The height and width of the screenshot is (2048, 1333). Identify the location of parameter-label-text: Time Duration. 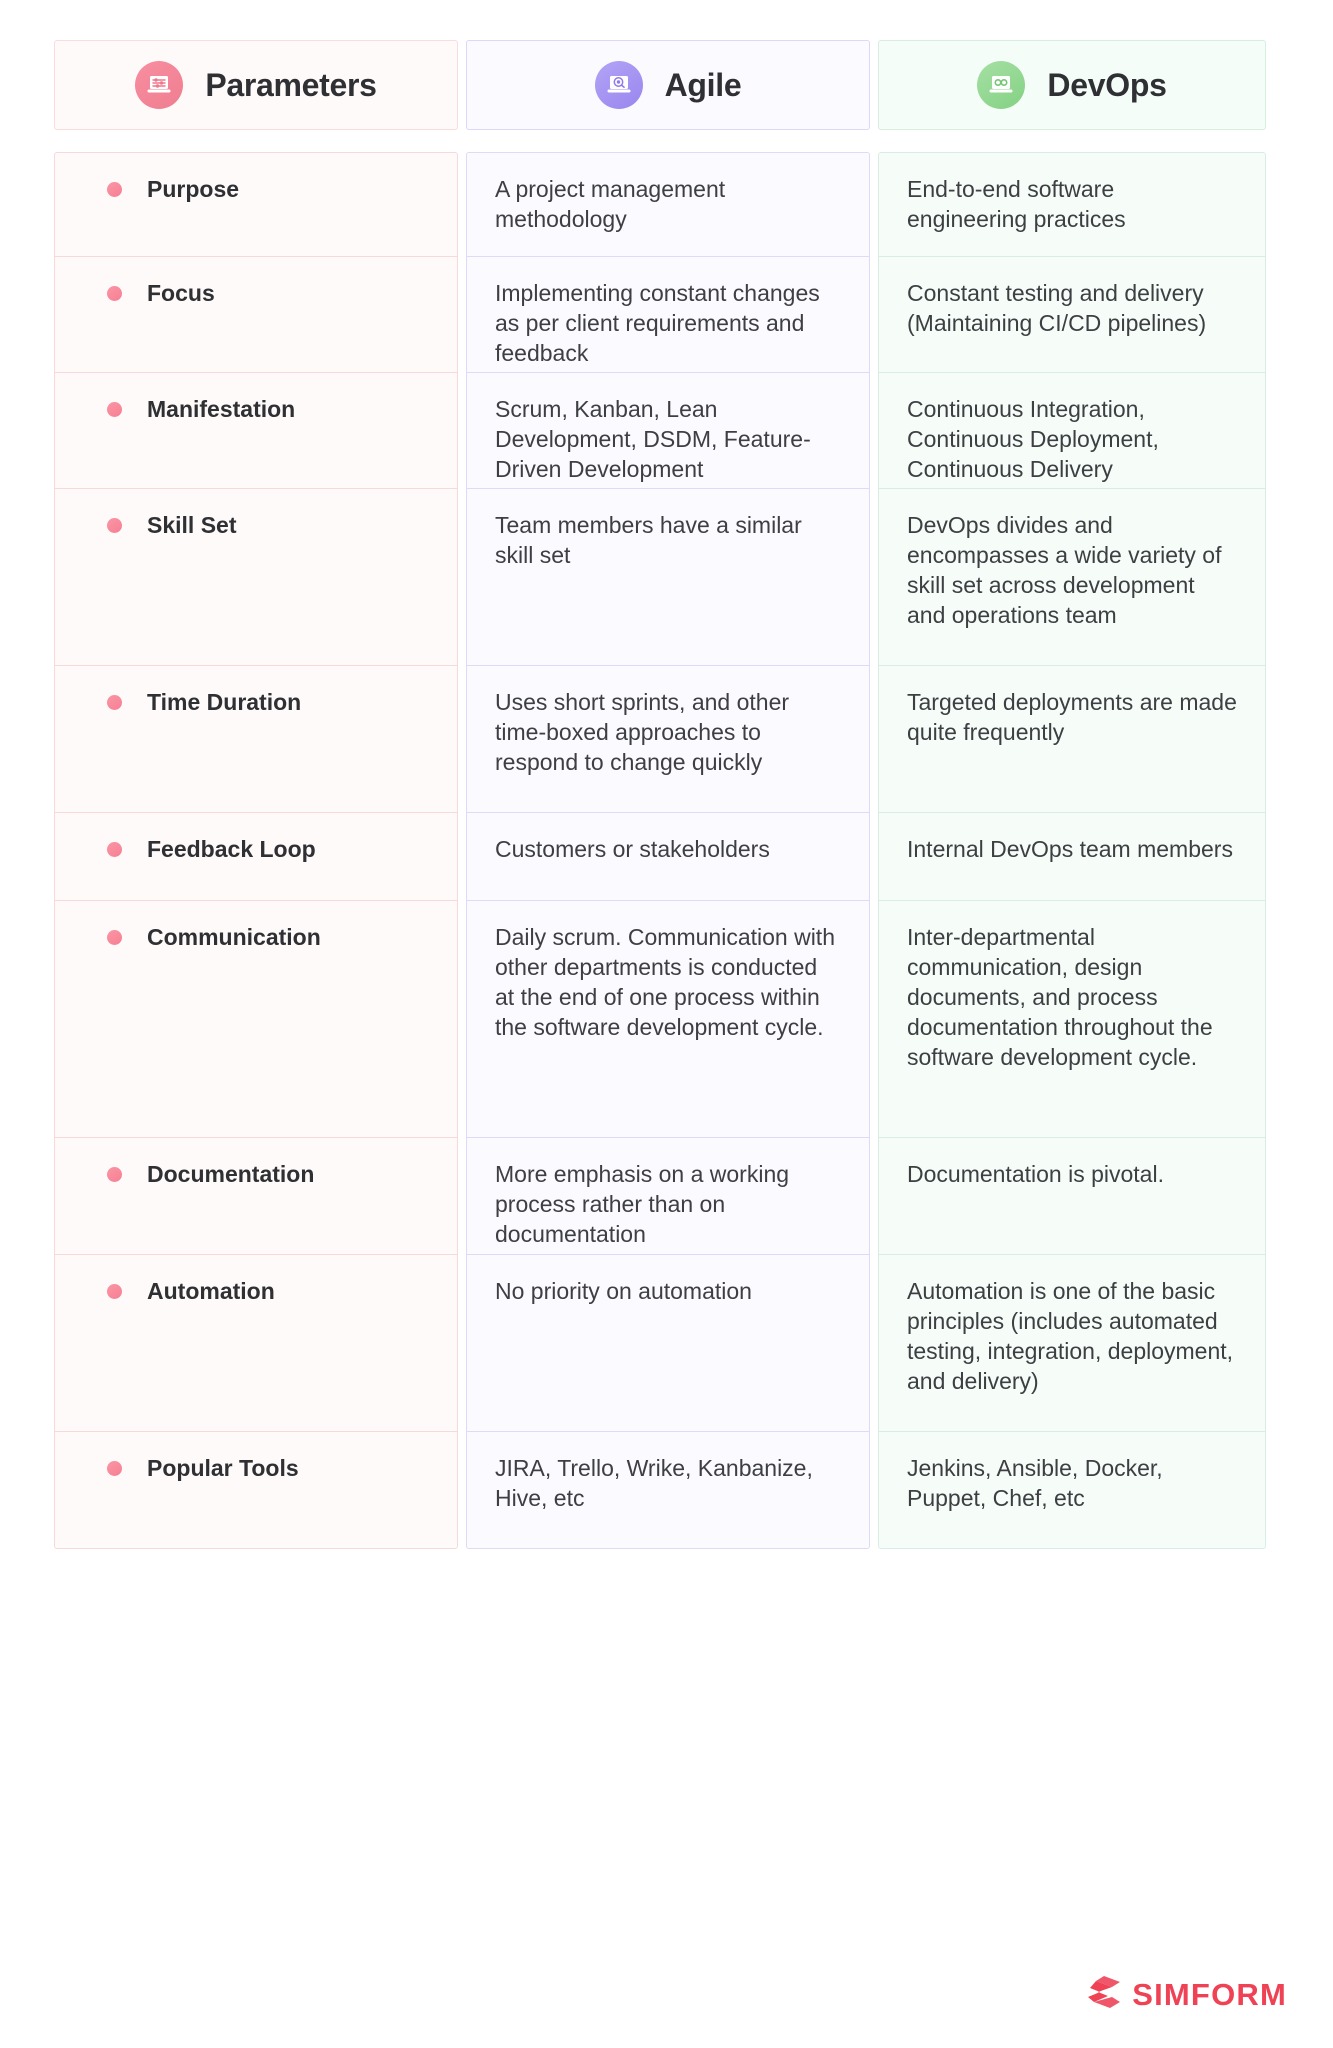
(224, 702).